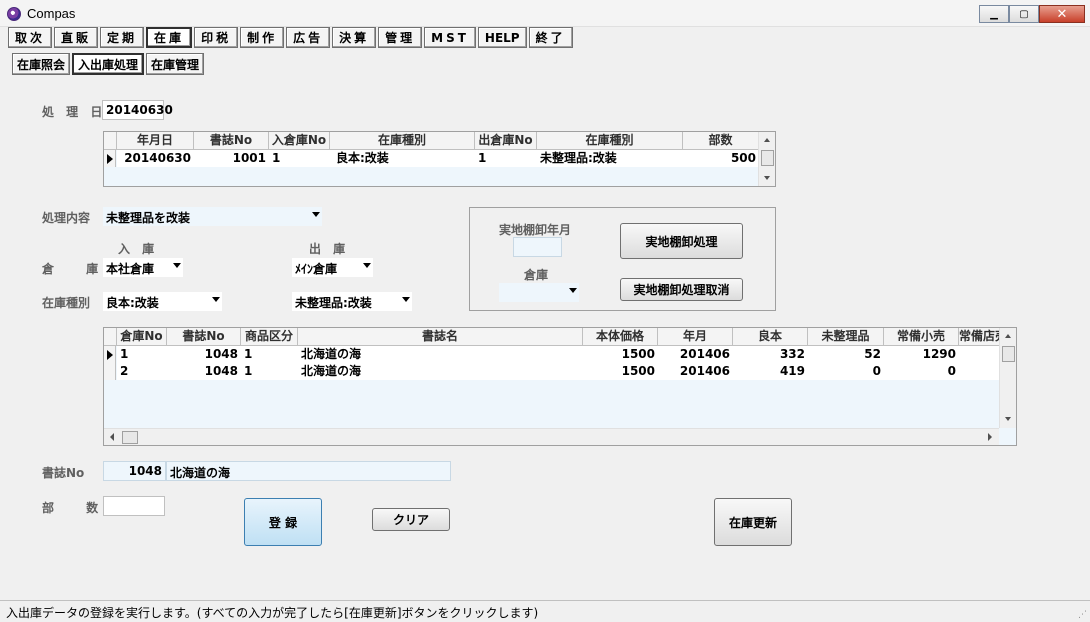 The width and height of the screenshot is (1090, 622). Describe the element at coordinates (352, 301) in the screenshot. I see `out-stock-type-select: 未整理品:改装` at that location.